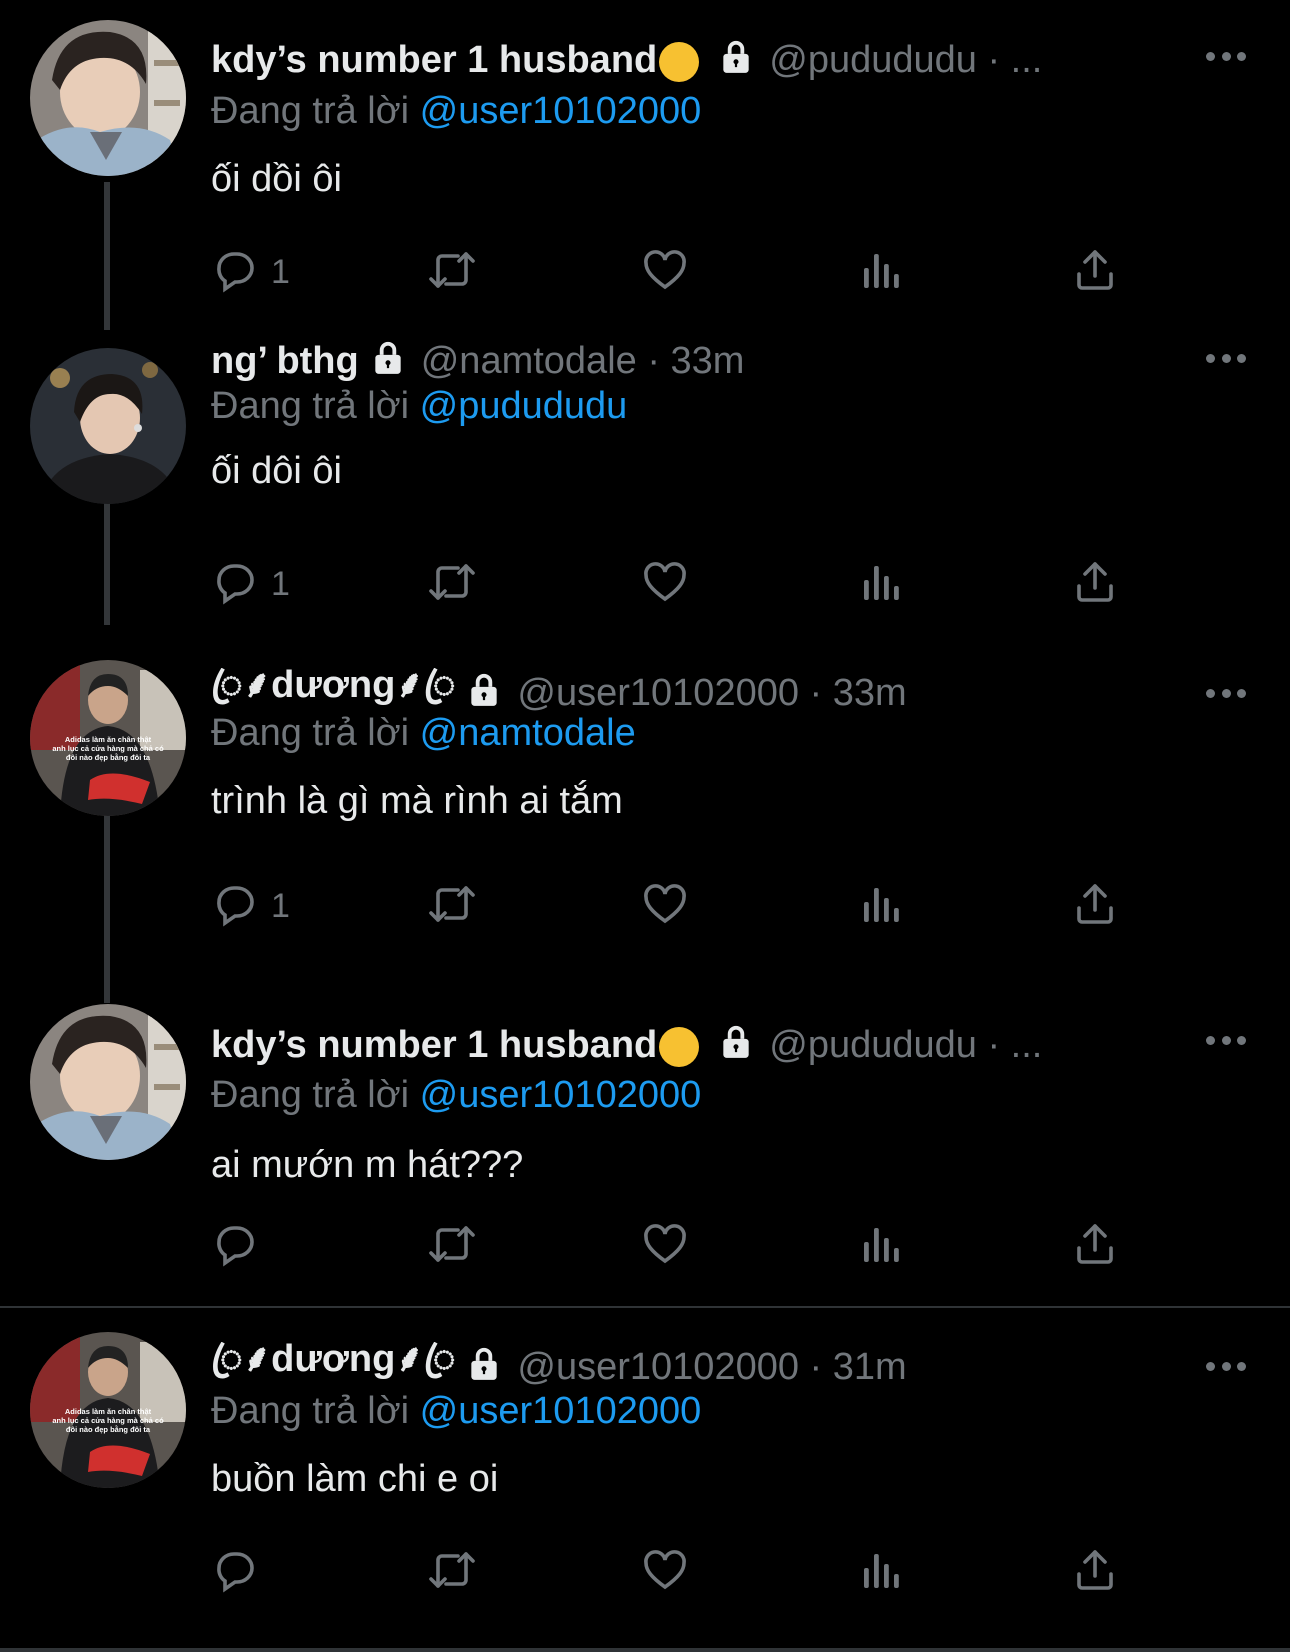 The image size is (1290, 1652). Describe the element at coordinates (528, 733) in the screenshot. I see `mention-link: @namtodale` at that location.